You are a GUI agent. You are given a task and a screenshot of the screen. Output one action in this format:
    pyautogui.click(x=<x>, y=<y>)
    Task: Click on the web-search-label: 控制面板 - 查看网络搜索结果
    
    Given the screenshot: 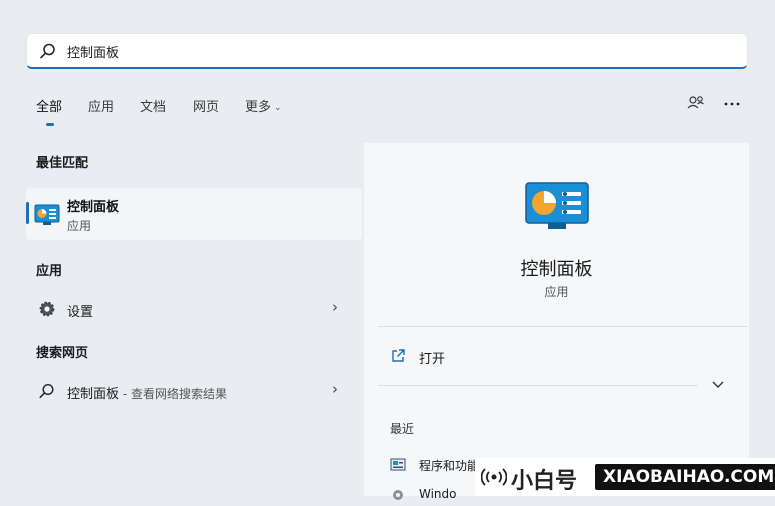 What is the action you would take?
    pyautogui.click(x=147, y=392)
    